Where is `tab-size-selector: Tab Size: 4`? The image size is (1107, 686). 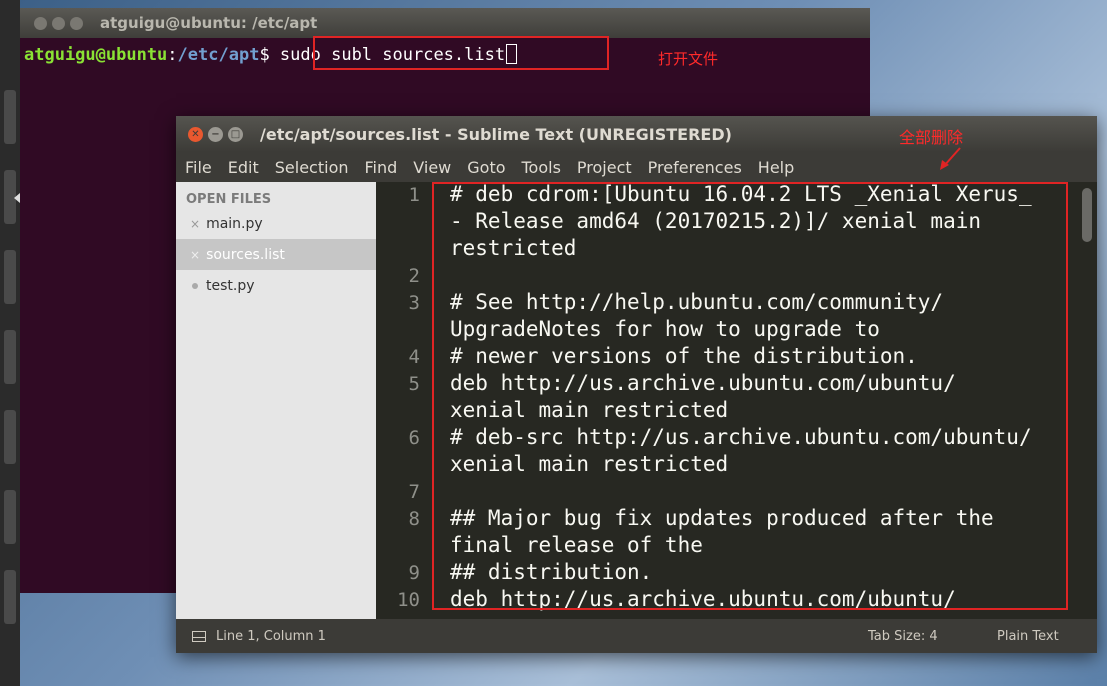
tab-size-selector: Tab Size: 4 is located at coordinates (903, 636).